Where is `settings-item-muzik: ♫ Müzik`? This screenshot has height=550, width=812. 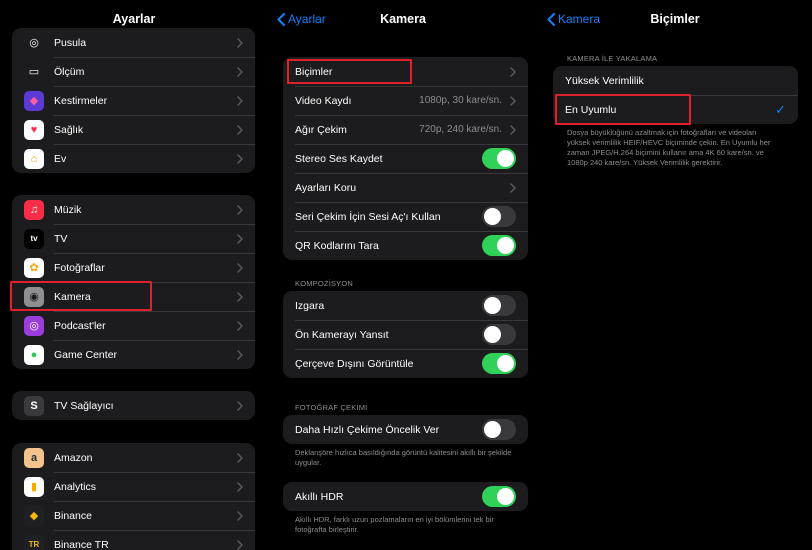
settings-item-muzik: ♫ Müzik is located at coordinates (133, 209).